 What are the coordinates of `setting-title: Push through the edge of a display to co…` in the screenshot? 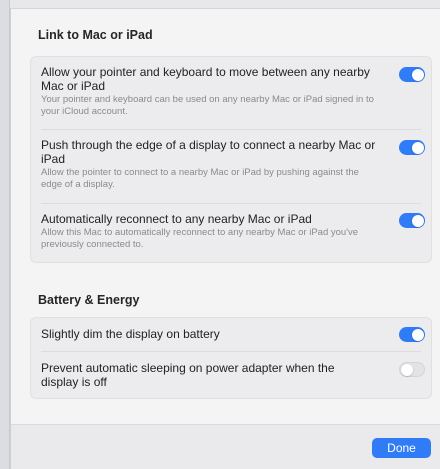 It's located at (208, 152).